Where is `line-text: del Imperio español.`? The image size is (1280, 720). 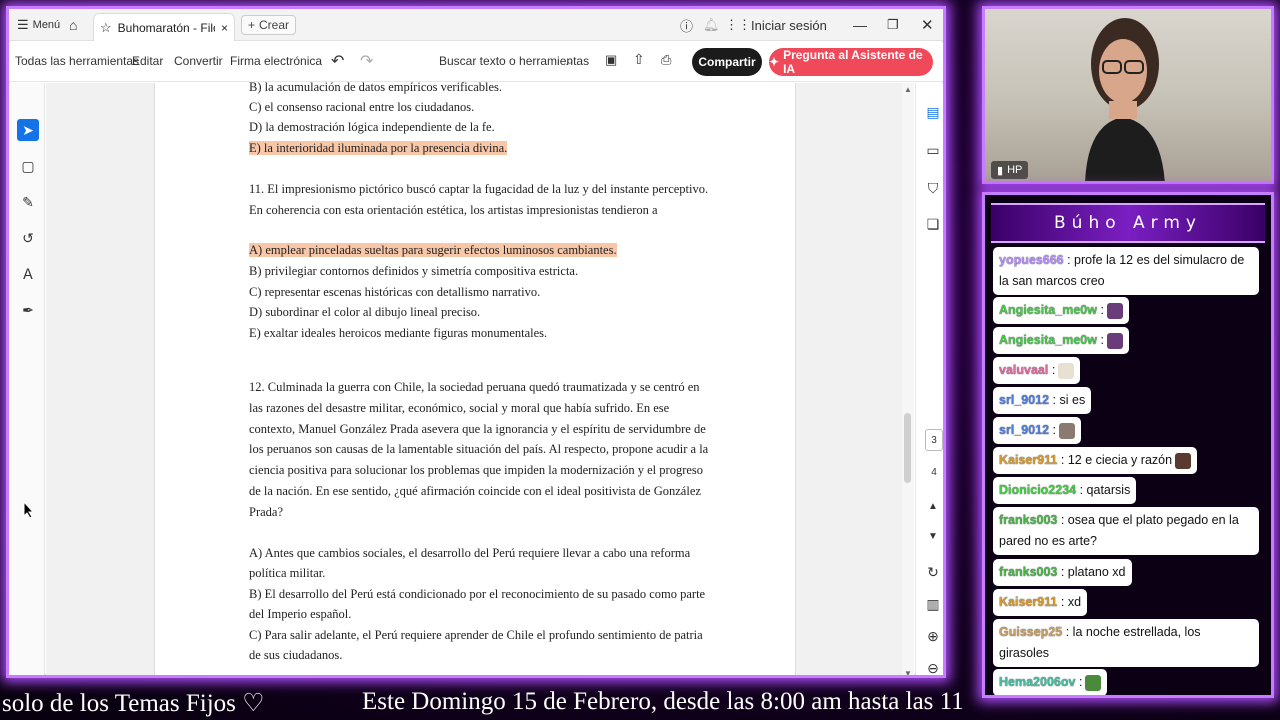
line-text: del Imperio español. is located at coordinates (300, 614).